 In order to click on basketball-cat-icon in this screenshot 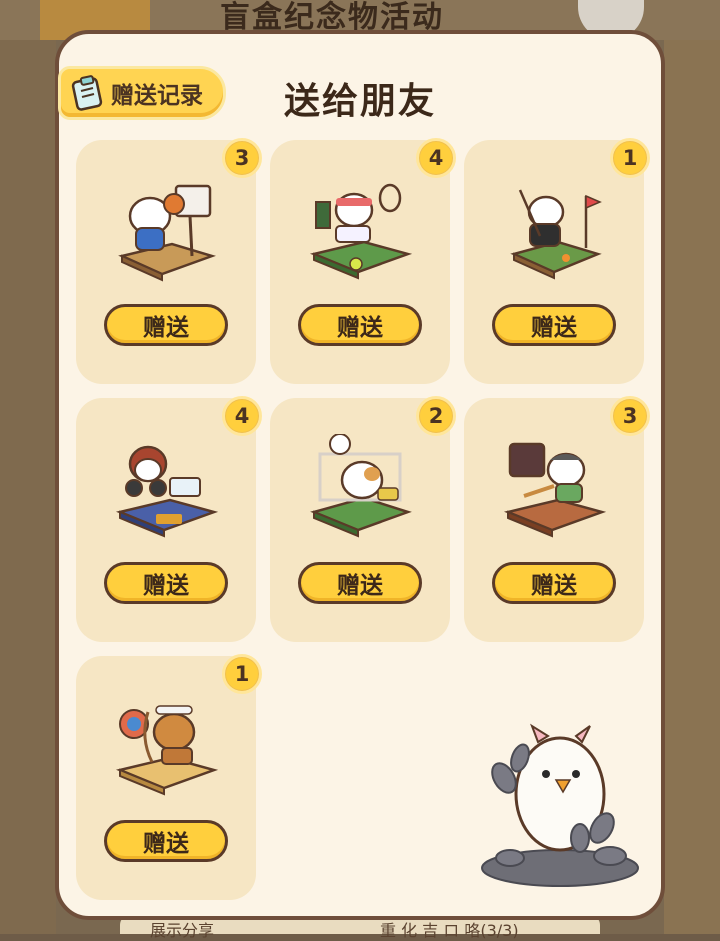, I will do `click(167, 233)`.